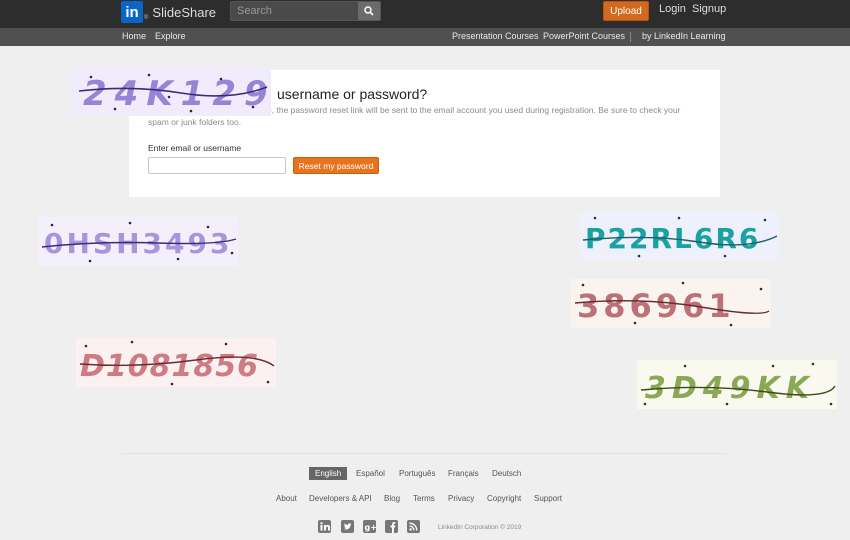 The height and width of the screenshot is (540, 850). I want to click on rss-icon, so click(413, 526).